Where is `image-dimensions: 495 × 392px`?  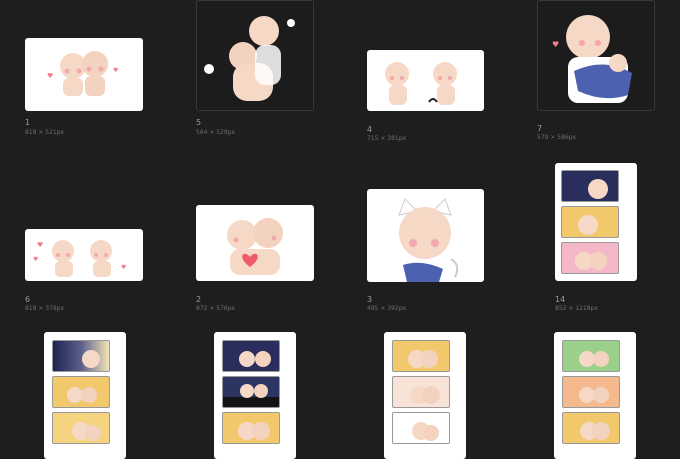
image-dimensions: 495 × 392px is located at coordinates (387, 308).